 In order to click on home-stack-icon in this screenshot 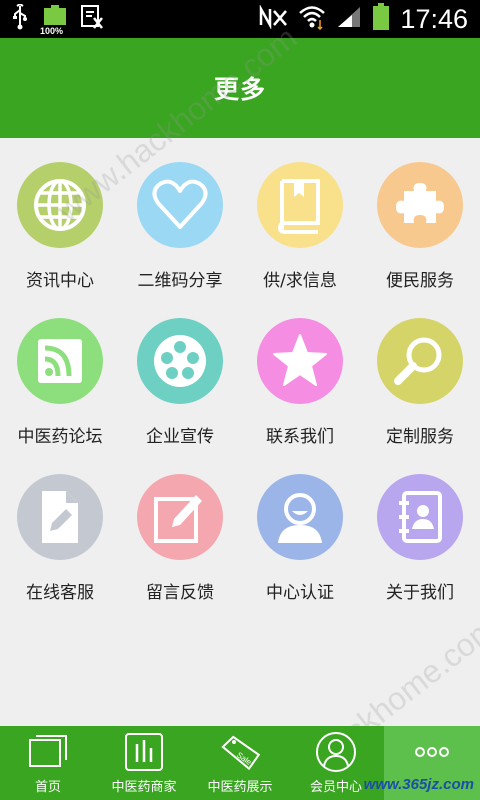, I will do `click(48, 751)`.